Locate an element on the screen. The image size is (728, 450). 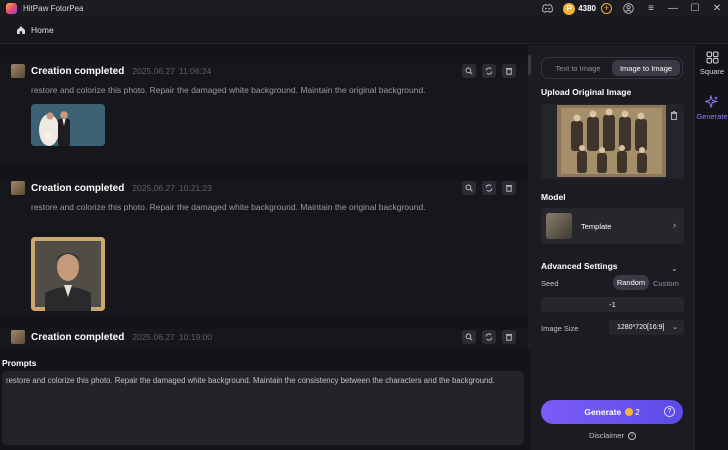
uploaded-image is located at coordinates (611, 141).